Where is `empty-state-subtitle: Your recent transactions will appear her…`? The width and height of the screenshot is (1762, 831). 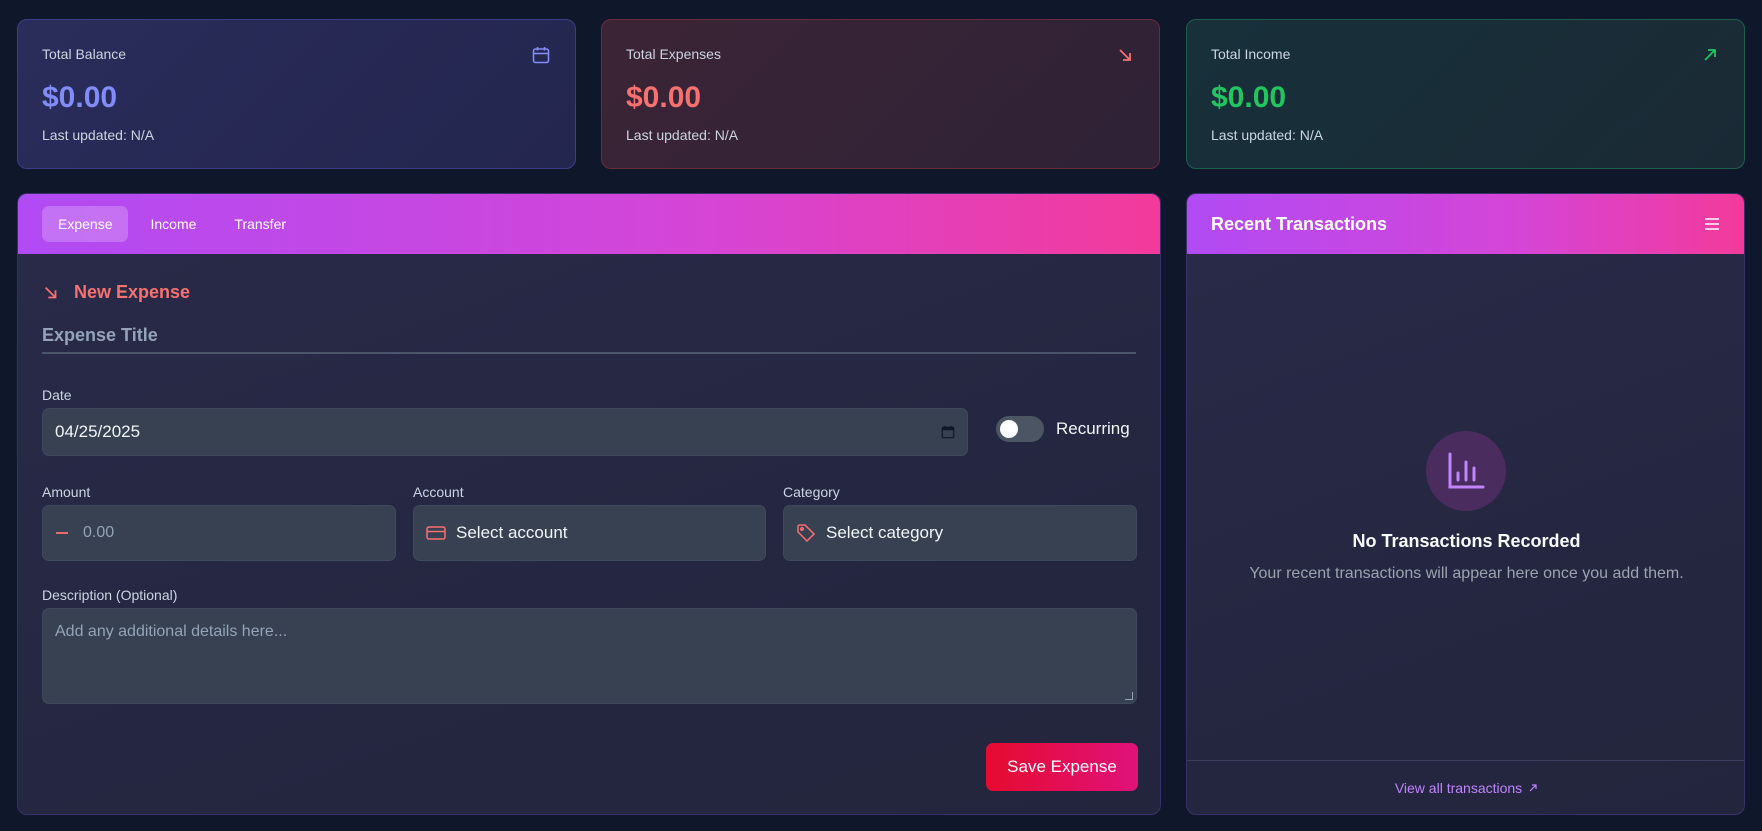
empty-state-subtitle: Your recent transactions will appear her… is located at coordinates (1466, 573).